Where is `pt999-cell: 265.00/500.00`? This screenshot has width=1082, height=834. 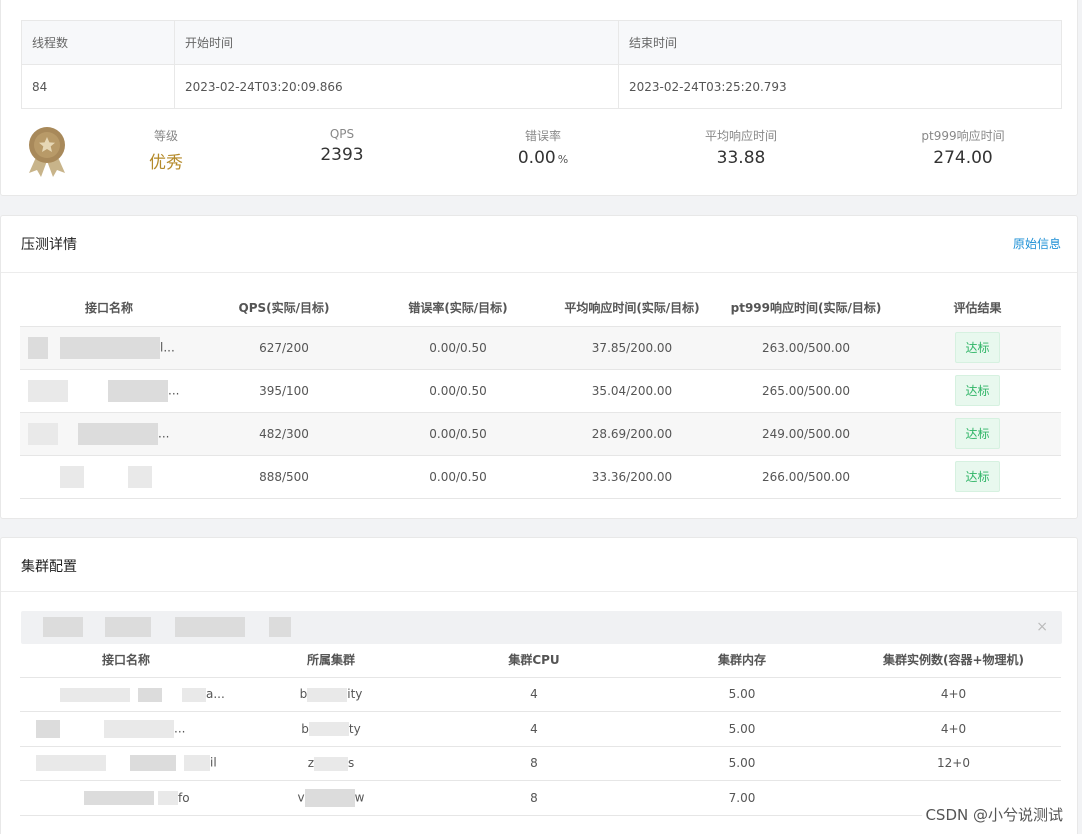 pt999-cell: 265.00/500.00 is located at coordinates (806, 390).